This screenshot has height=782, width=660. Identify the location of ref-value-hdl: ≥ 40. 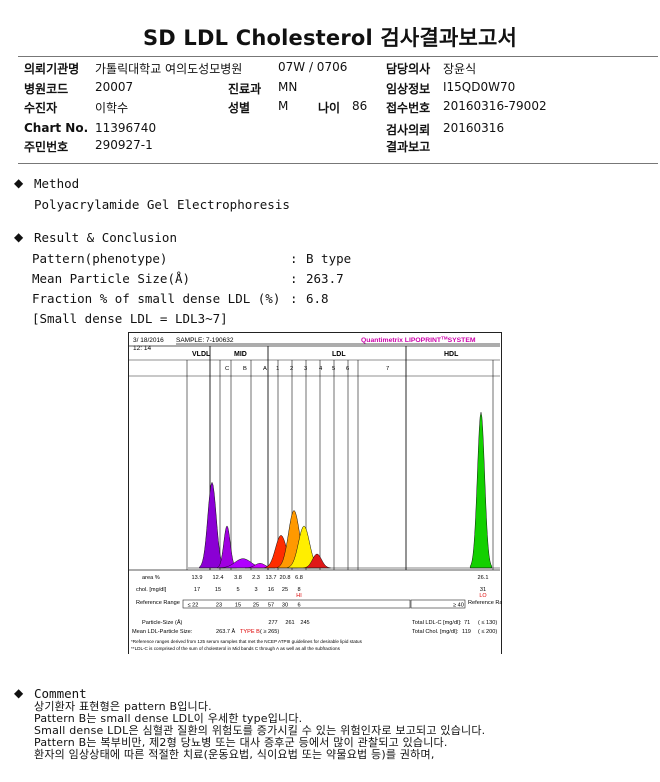
(458, 606).